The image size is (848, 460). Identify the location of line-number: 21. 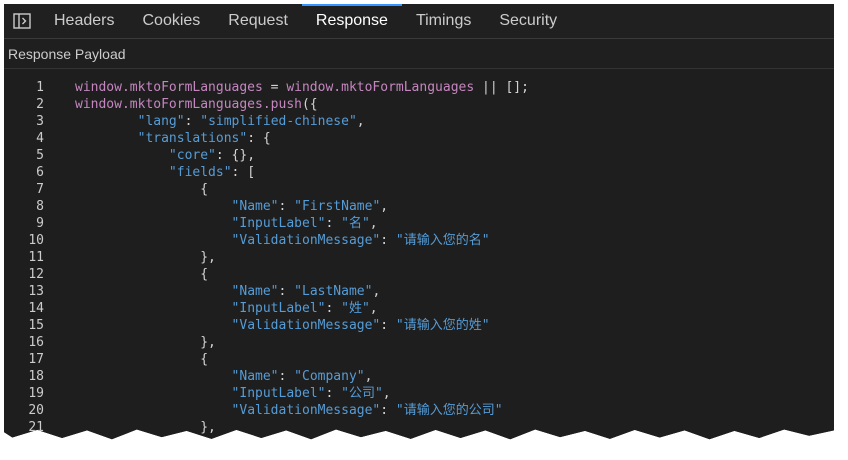
(36, 427).